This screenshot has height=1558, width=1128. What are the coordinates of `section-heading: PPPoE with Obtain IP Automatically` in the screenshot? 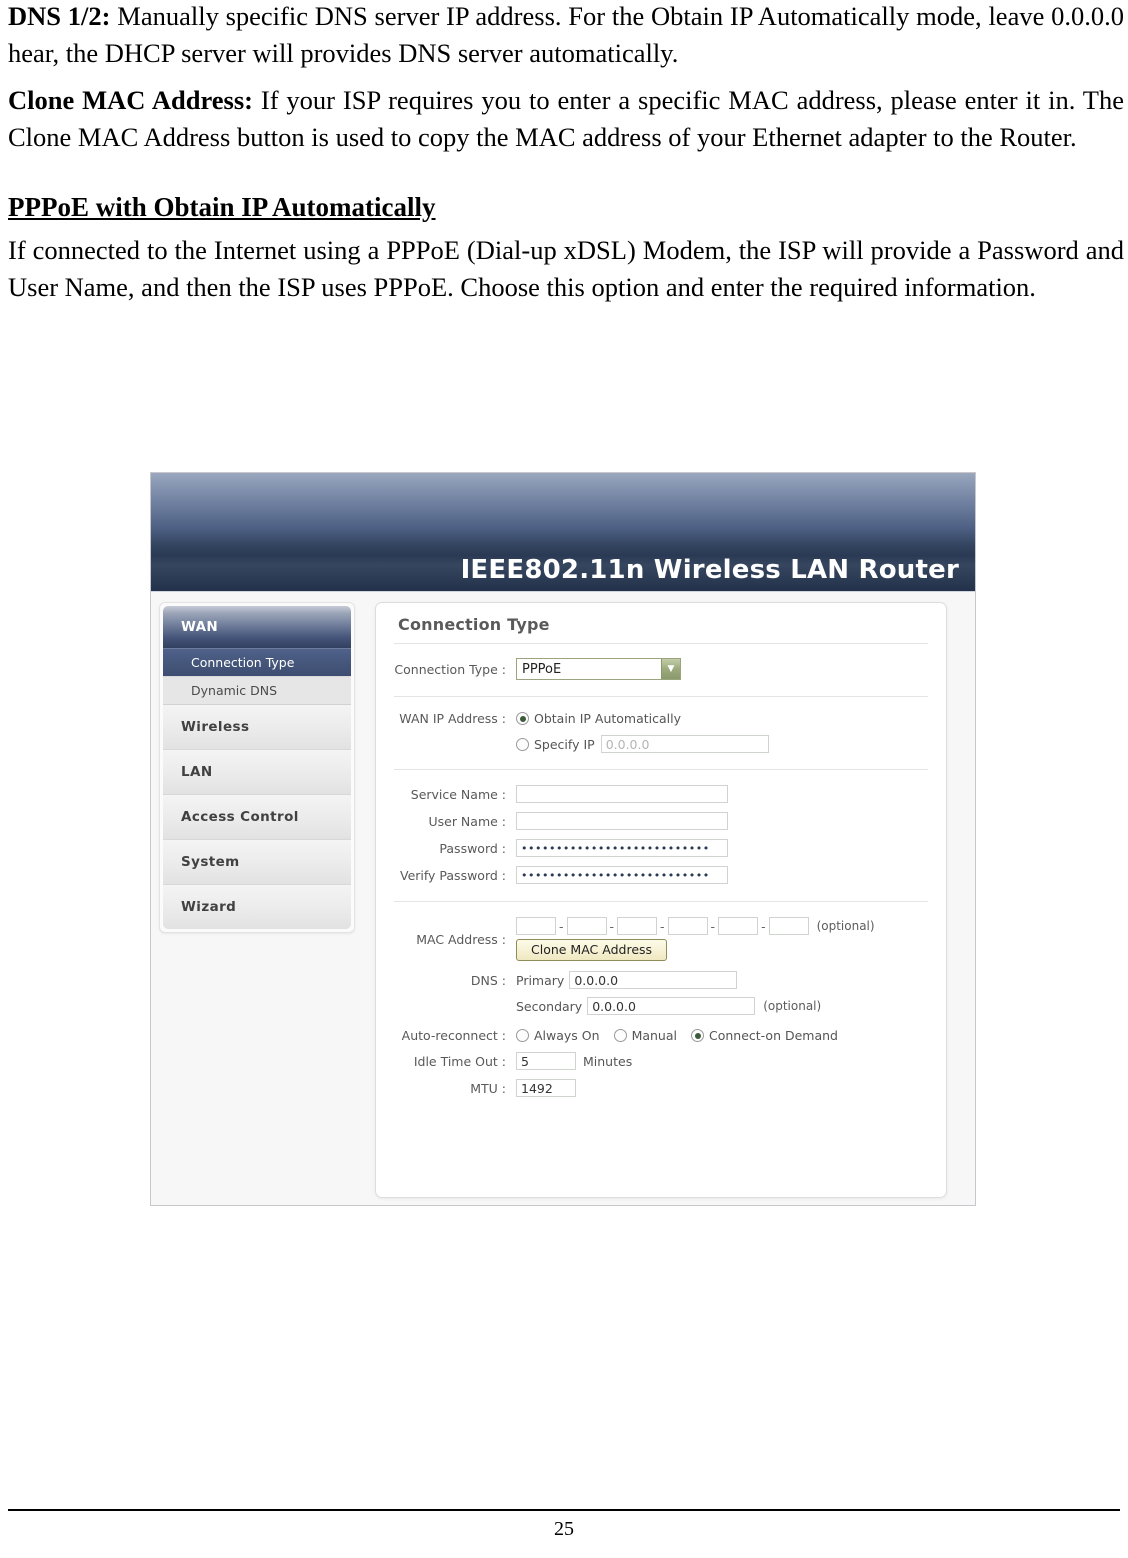 It's located at (222, 207).